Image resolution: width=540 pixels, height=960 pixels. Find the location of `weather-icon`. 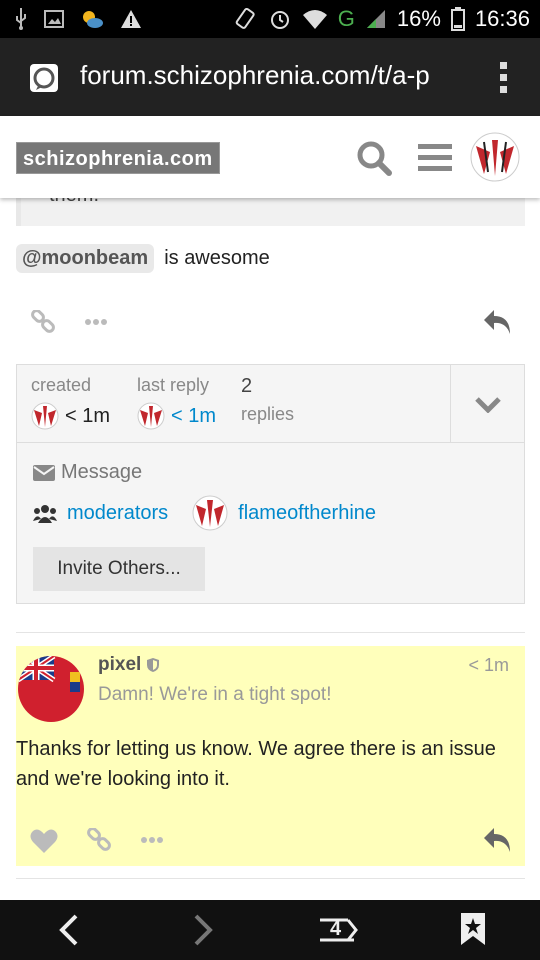

weather-icon is located at coordinates (93, 19).